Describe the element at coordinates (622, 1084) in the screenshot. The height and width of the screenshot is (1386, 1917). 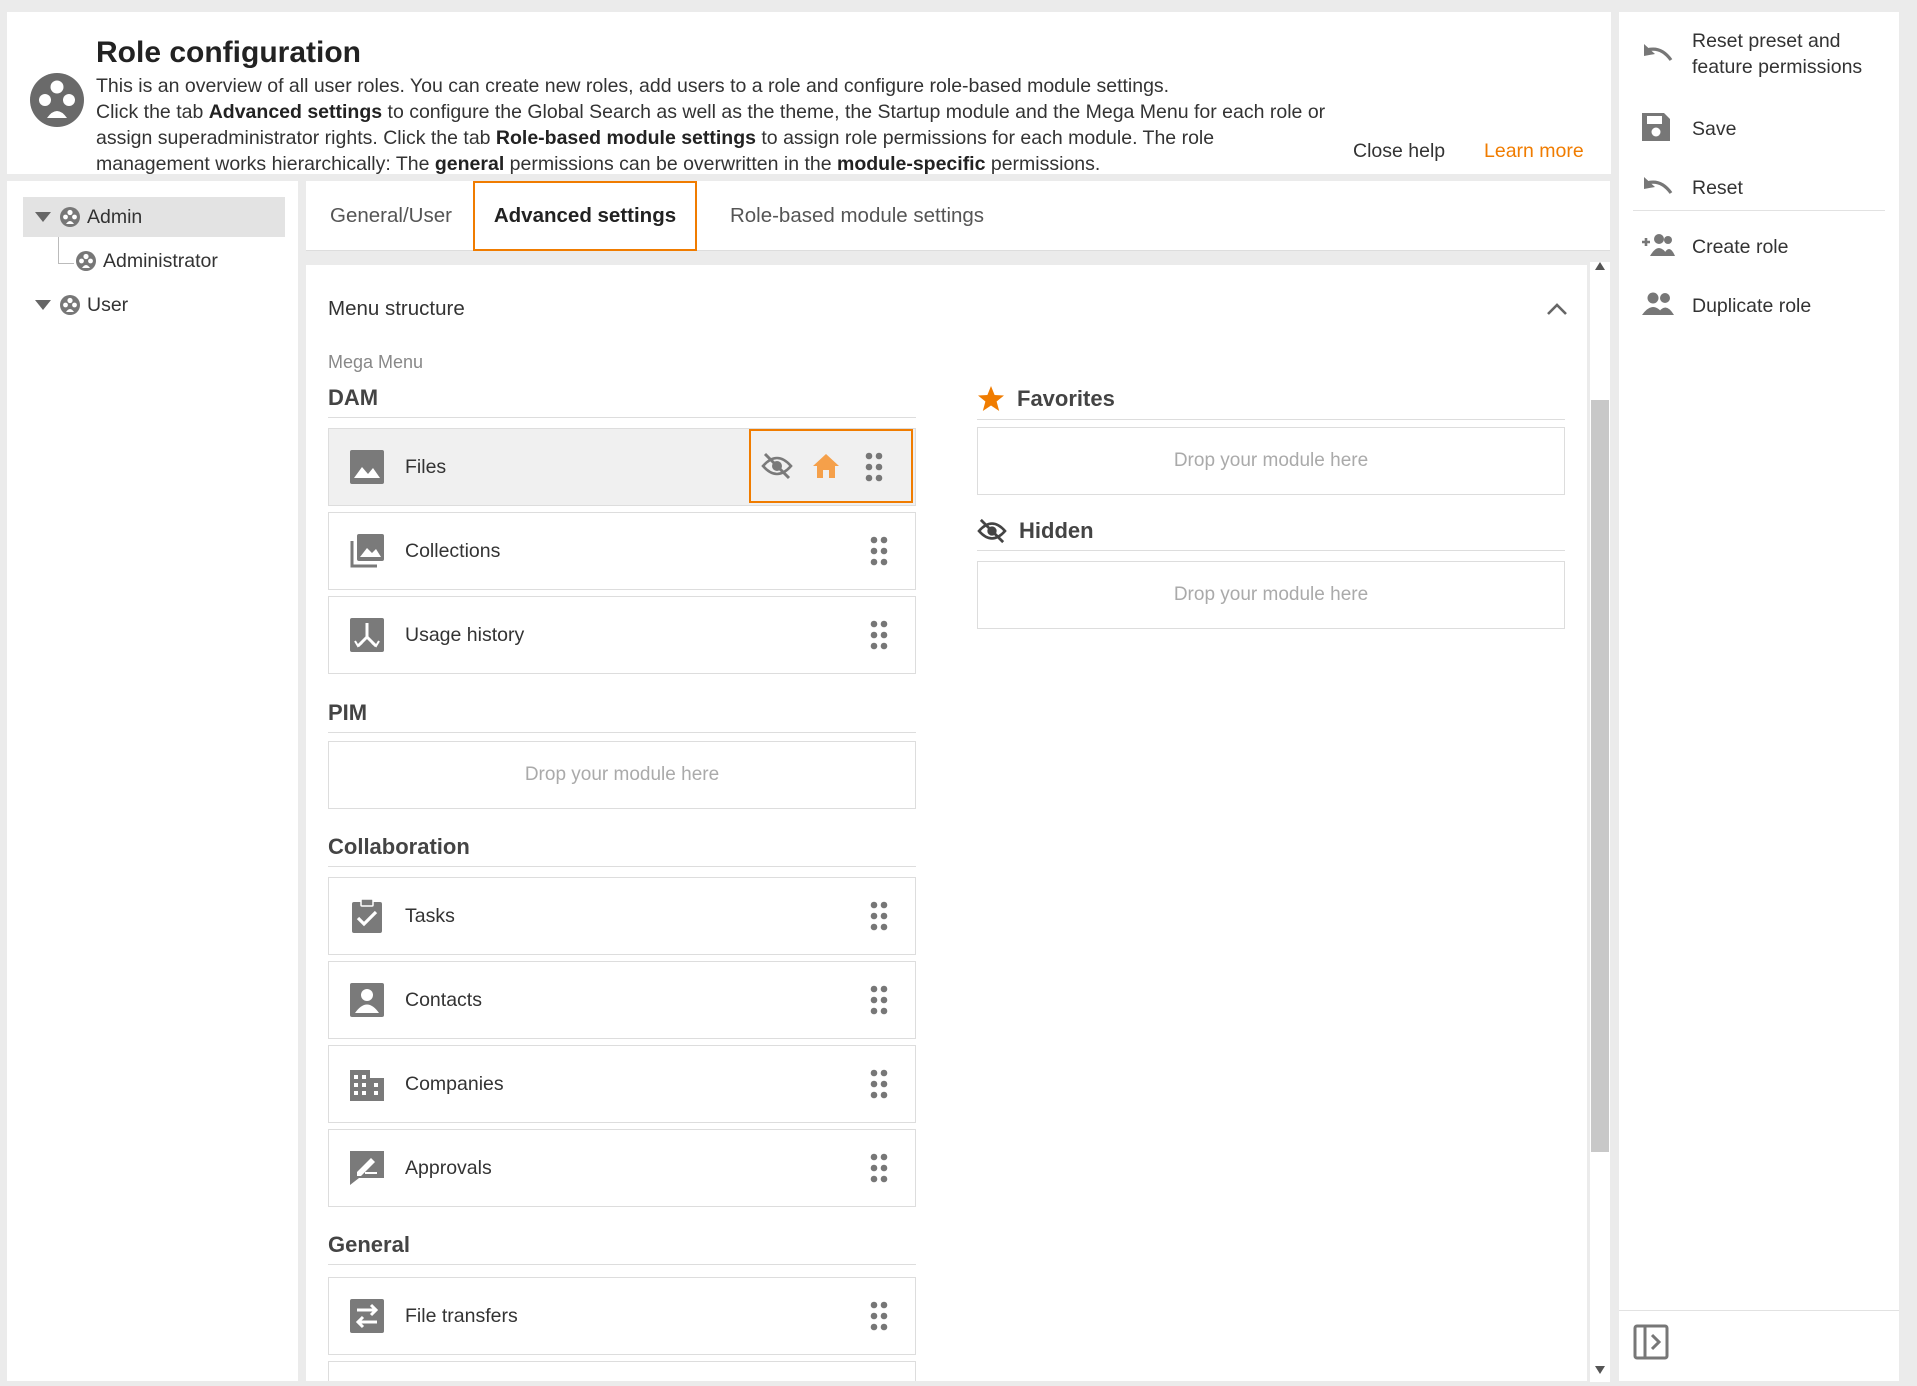
I see `module-companies: Companies` at that location.